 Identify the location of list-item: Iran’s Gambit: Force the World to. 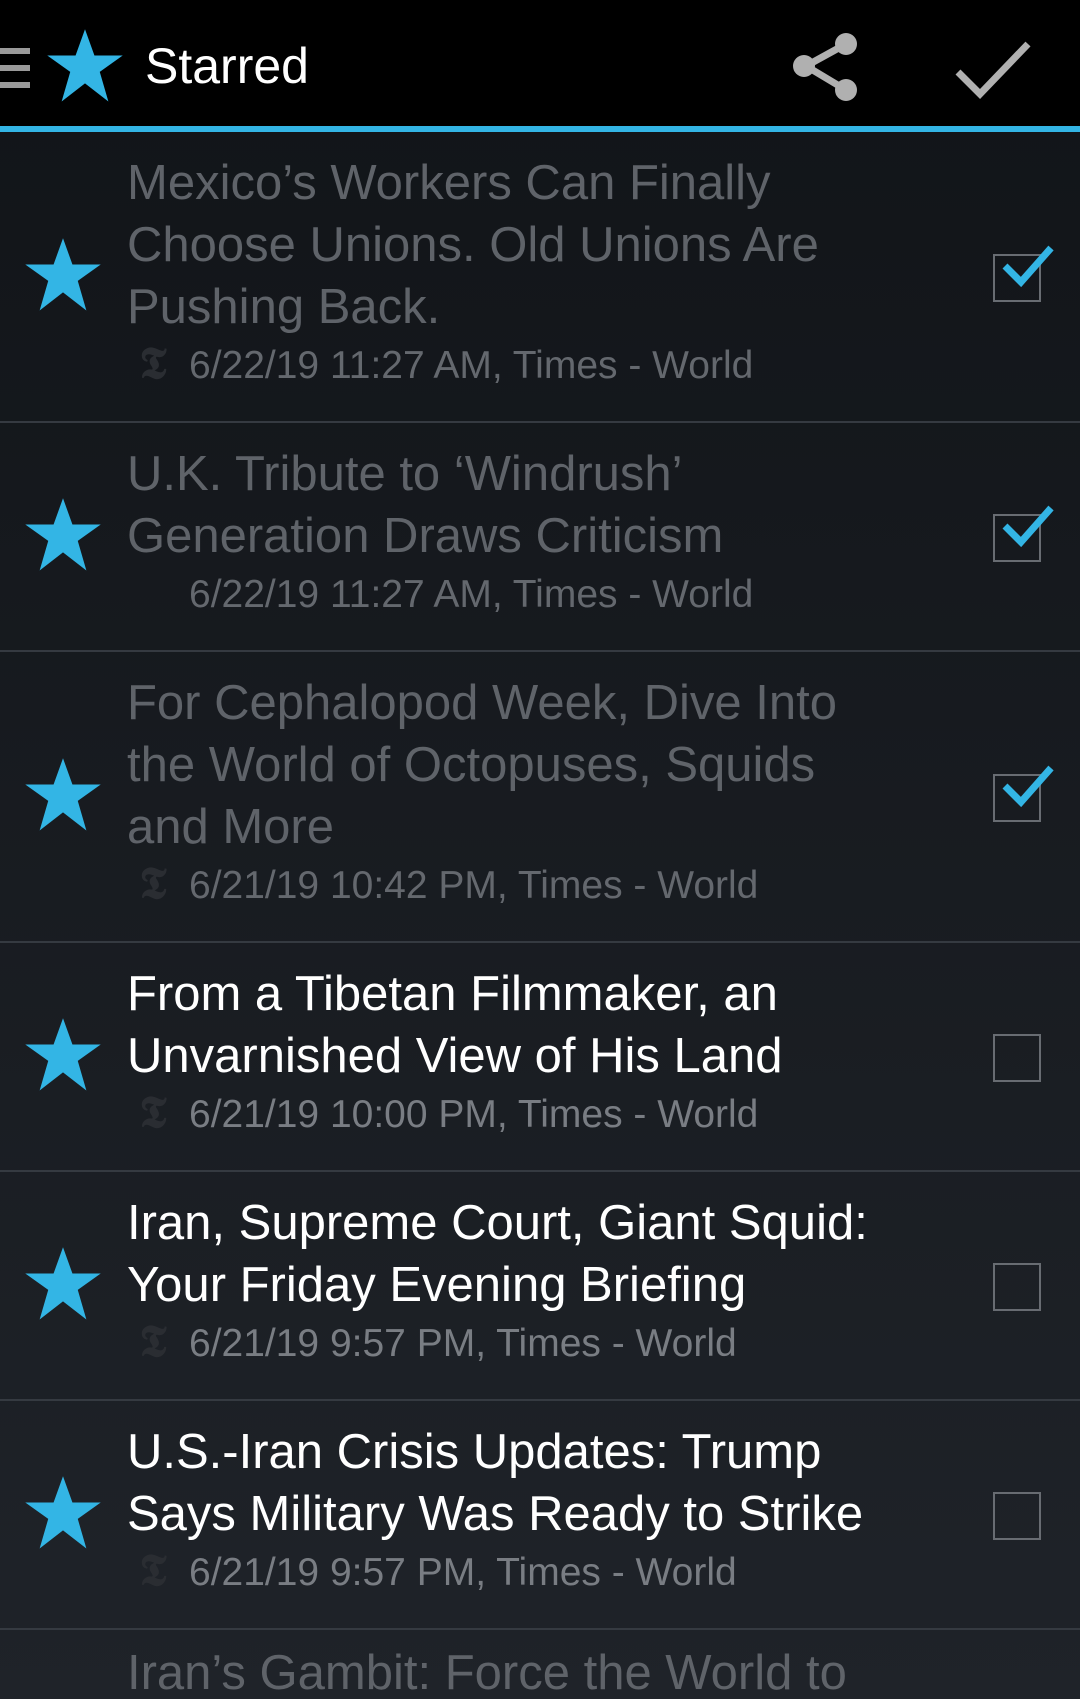
(540, 1664).